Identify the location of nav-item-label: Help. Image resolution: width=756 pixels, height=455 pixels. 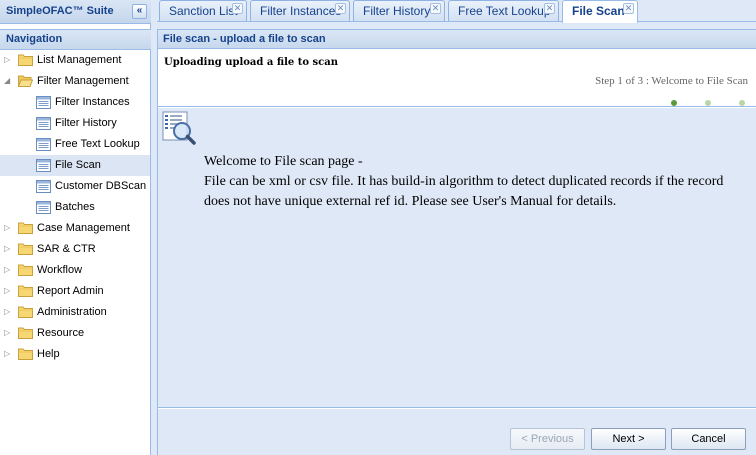
(48, 354).